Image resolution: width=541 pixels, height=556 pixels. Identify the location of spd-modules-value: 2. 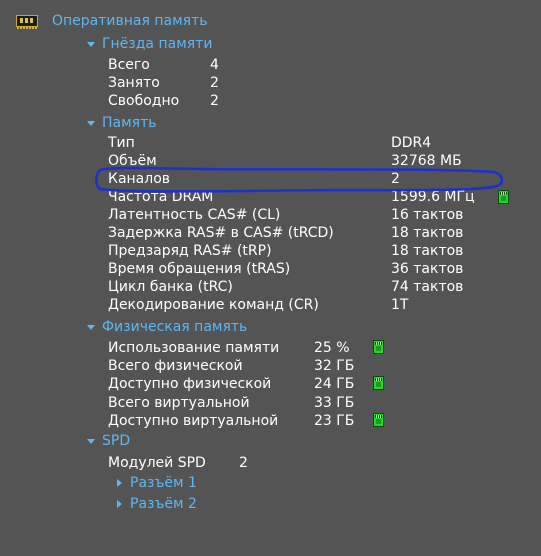
(243, 463).